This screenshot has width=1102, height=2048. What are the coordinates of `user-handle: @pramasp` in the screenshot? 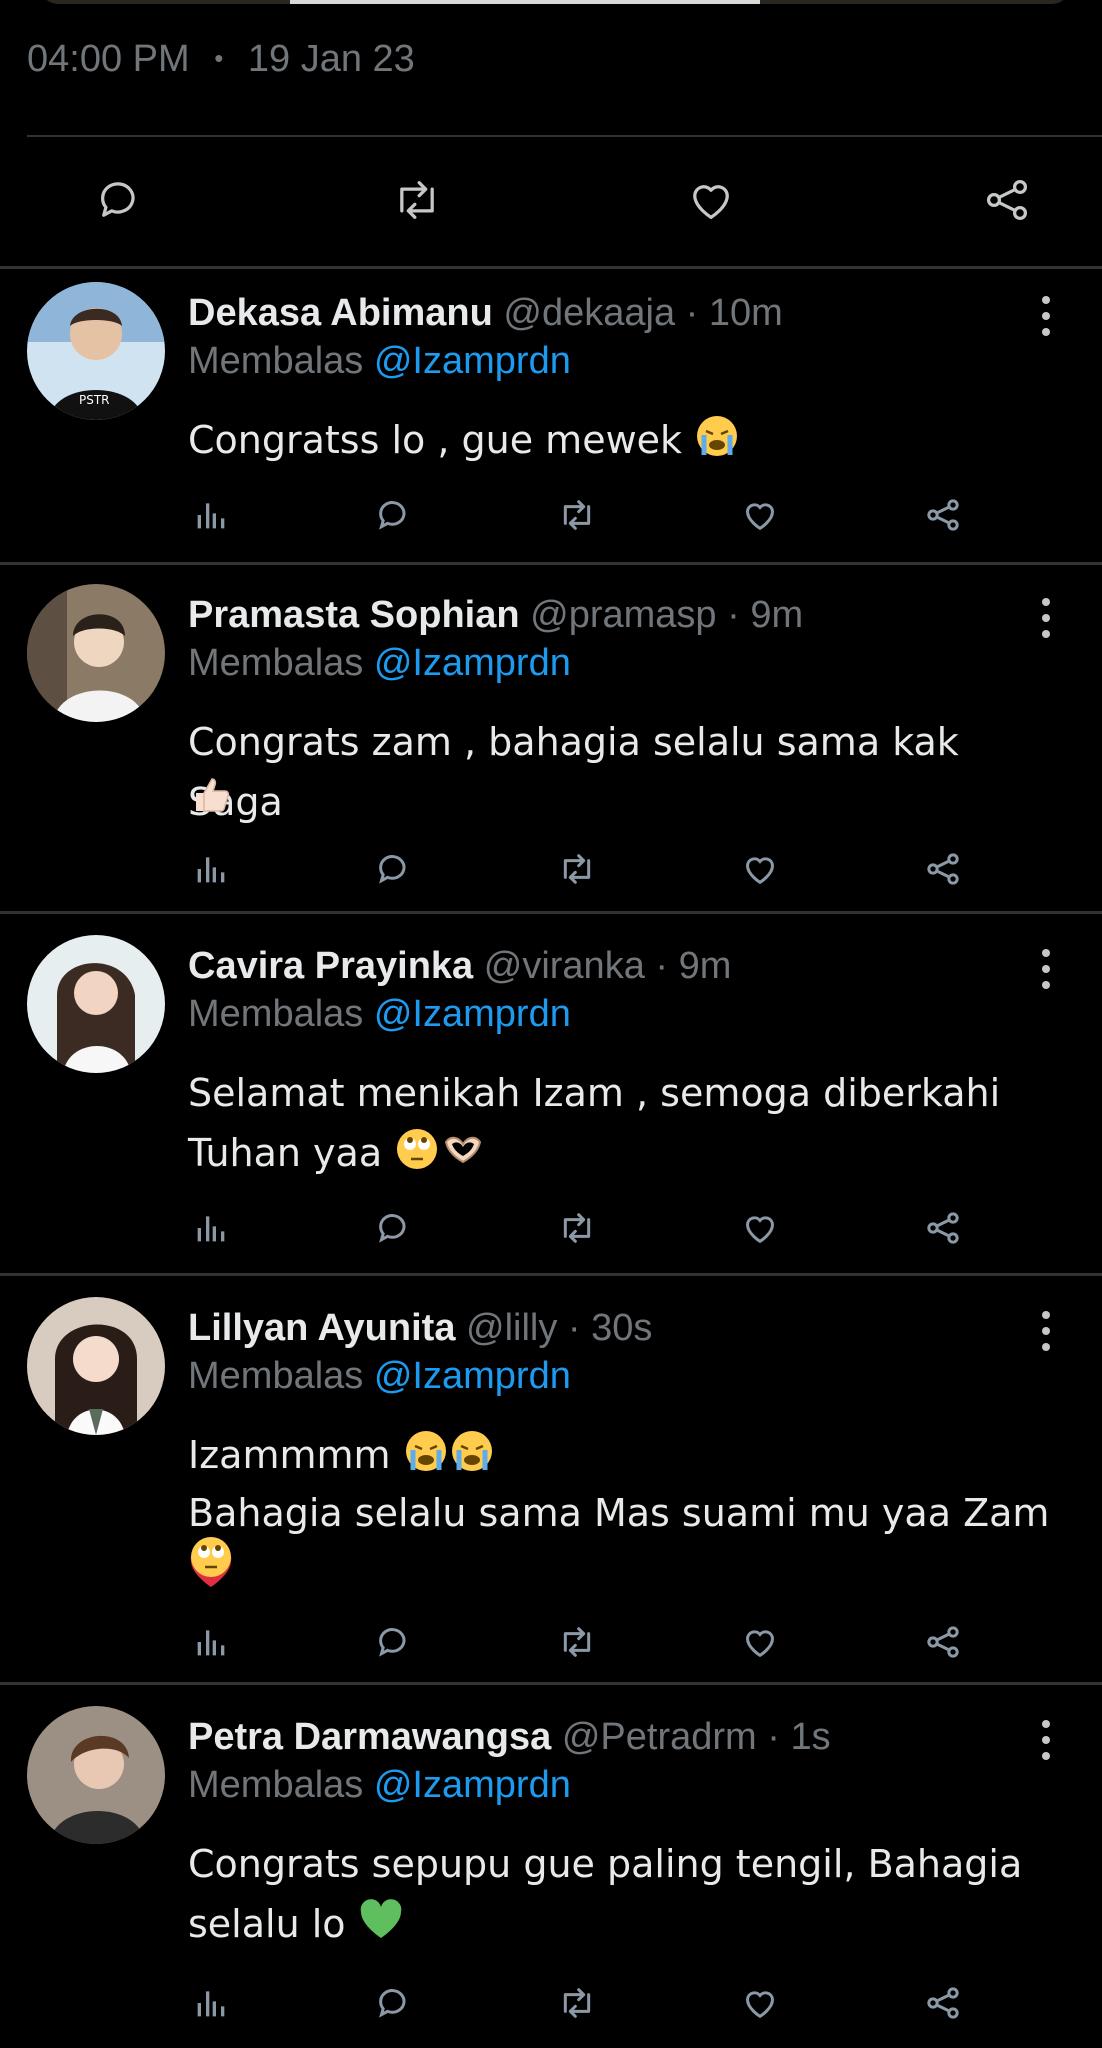 It's located at (623, 615).